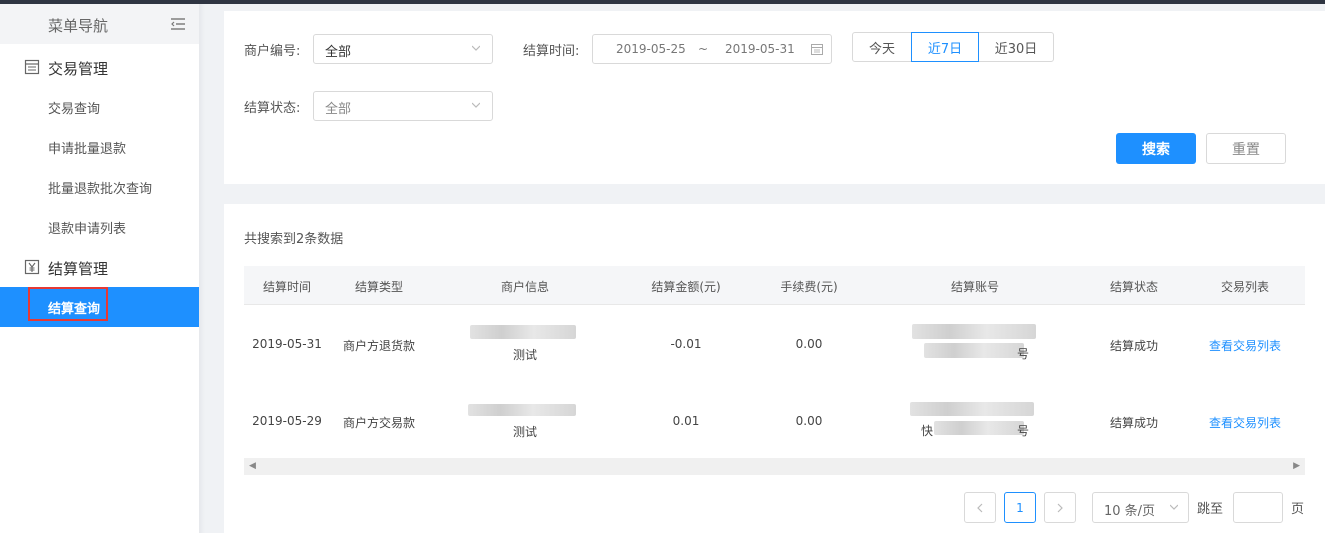 The width and height of the screenshot is (1325, 533). I want to click on quick-range-30days: 近30日, so click(1016, 47).